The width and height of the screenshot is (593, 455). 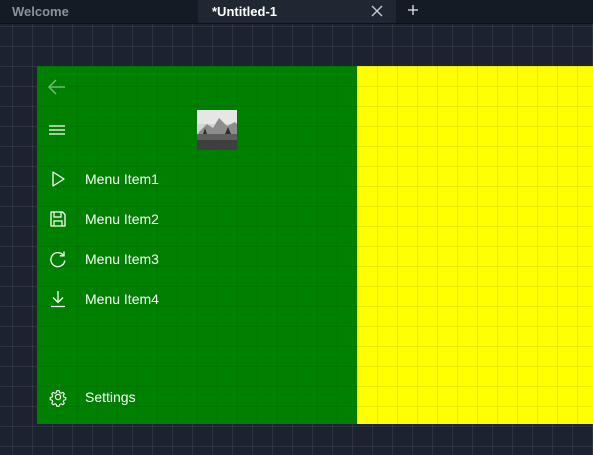 What do you see at coordinates (58, 299) in the screenshot?
I see `download-icon` at bounding box center [58, 299].